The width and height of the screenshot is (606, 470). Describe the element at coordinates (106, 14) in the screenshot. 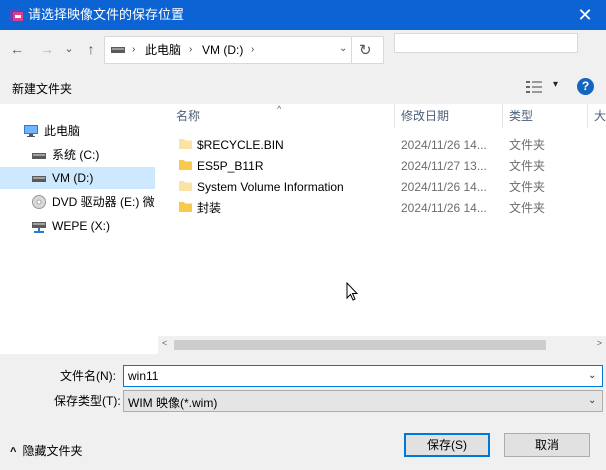

I see `window-title: 请选择映像文件的保存位置` at that location.